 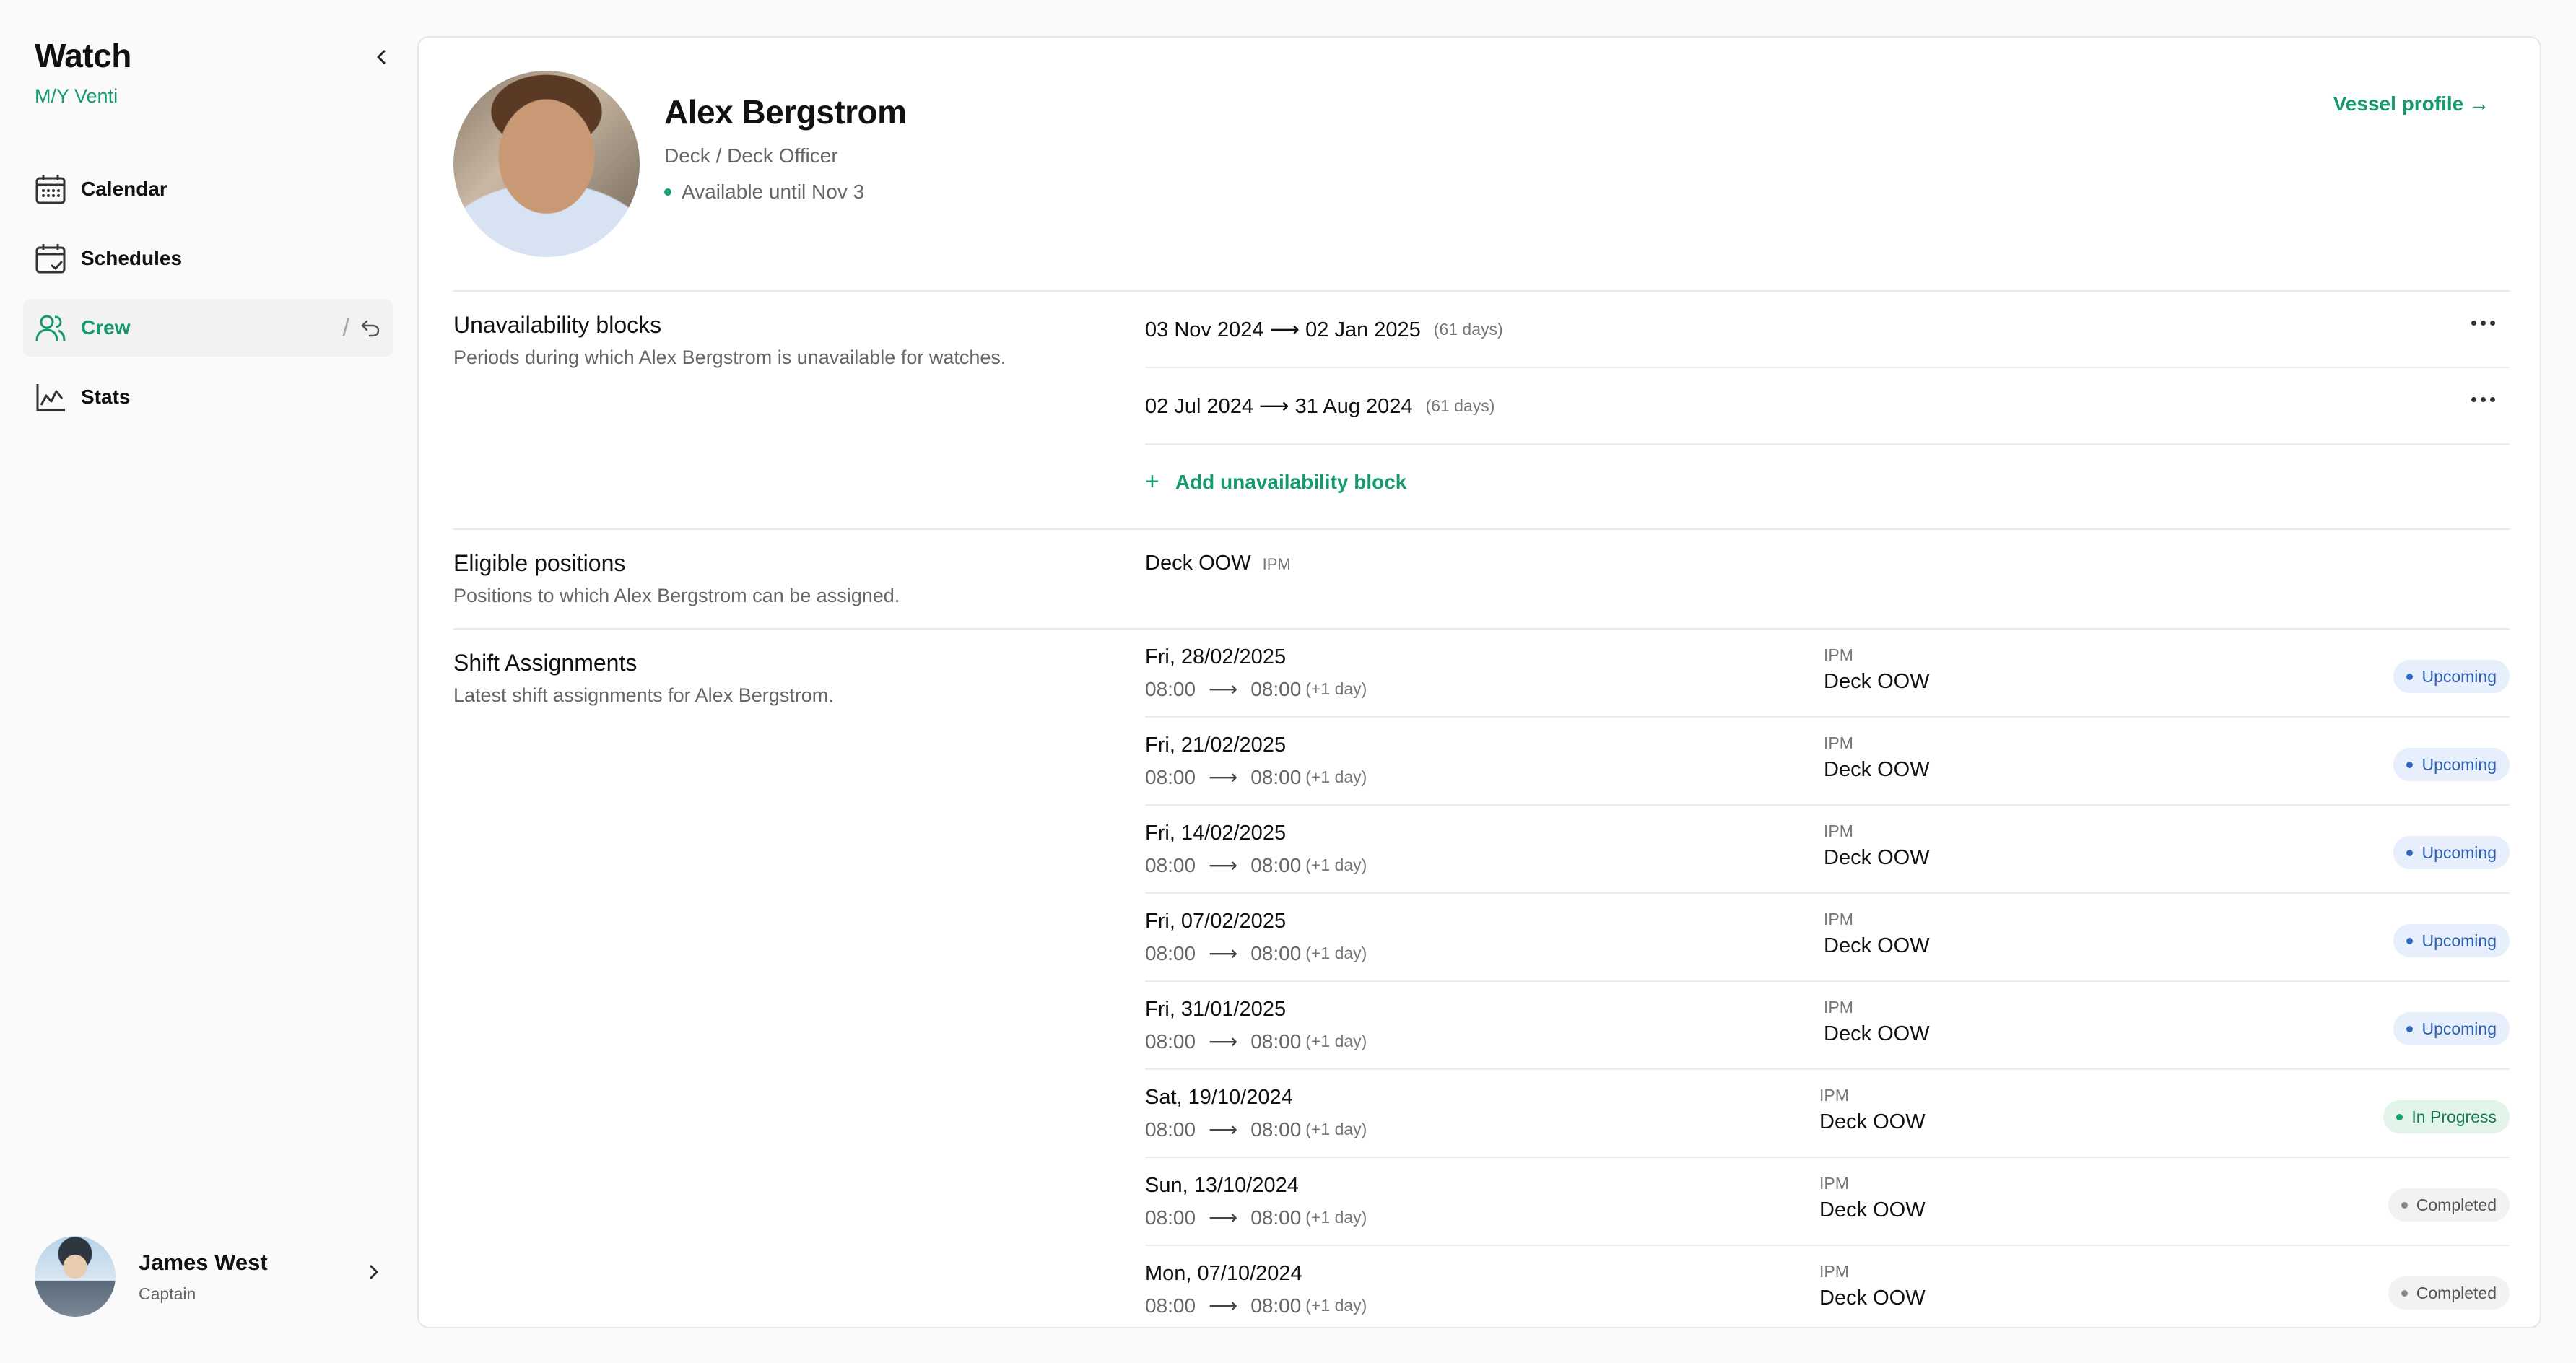 I want to click on user-info: James West Captain, so click(x=203, y=1277).